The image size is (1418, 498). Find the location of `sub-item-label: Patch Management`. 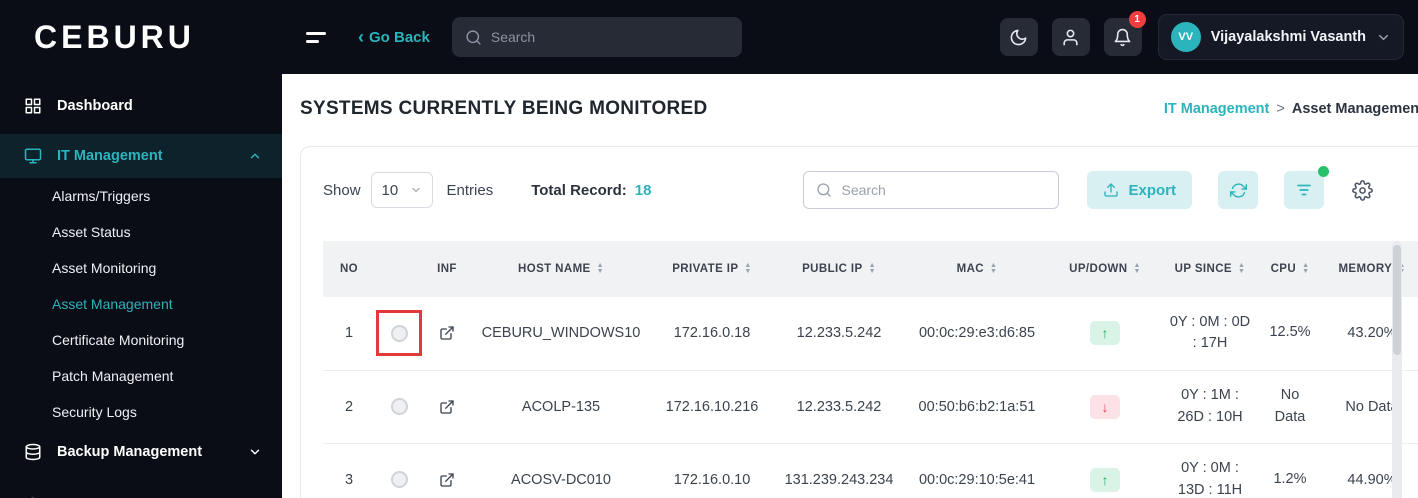

sub-item-label: Patch Management is located at coordinates (113, 376).